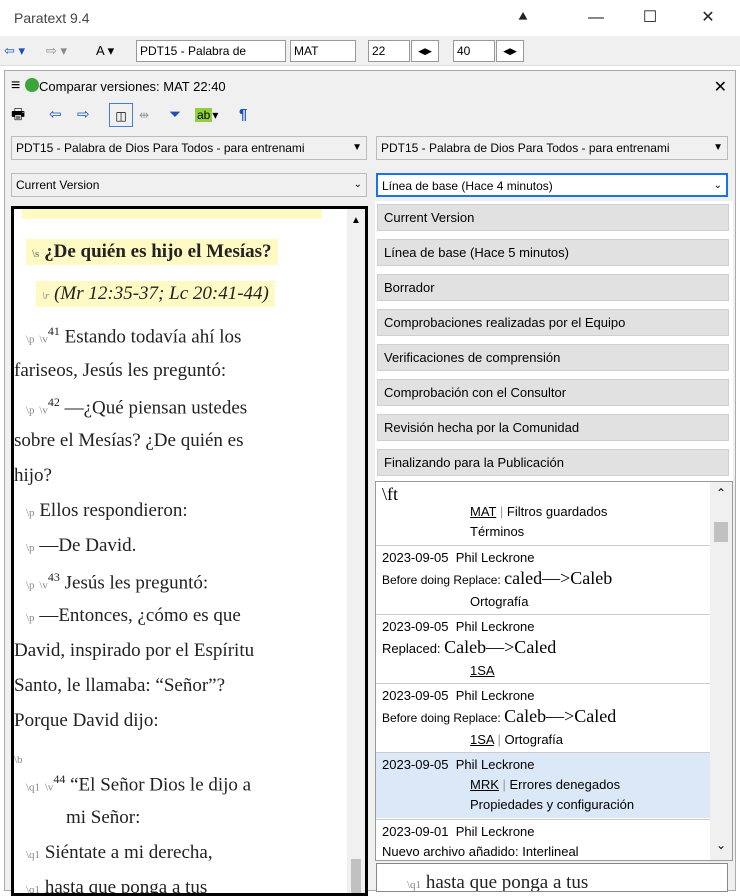  I want to click on right-version-label: Línea de base (Hace 4 minutos), so click(467, 186).